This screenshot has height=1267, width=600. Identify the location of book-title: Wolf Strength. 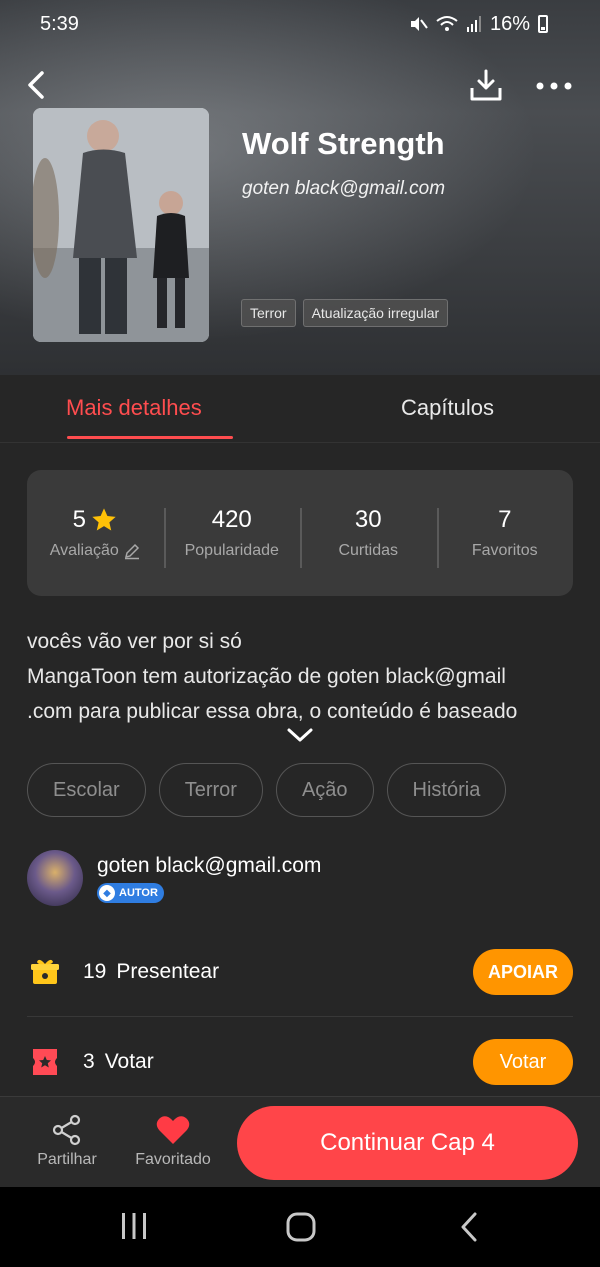
(343, 143).